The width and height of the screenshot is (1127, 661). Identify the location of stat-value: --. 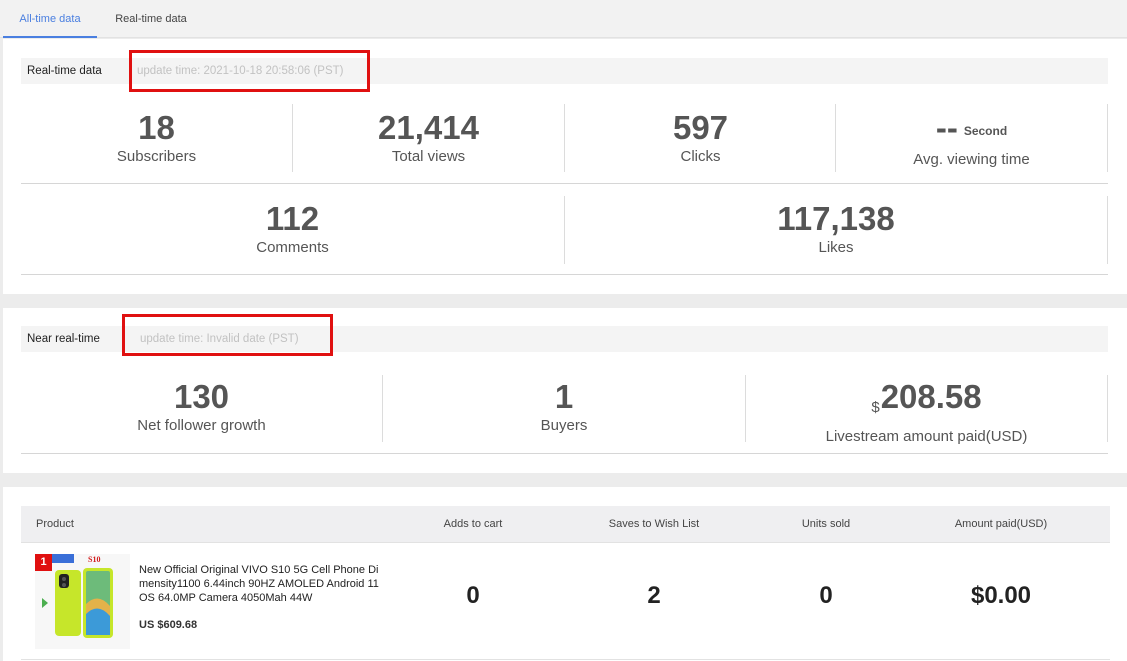
(946, 127).